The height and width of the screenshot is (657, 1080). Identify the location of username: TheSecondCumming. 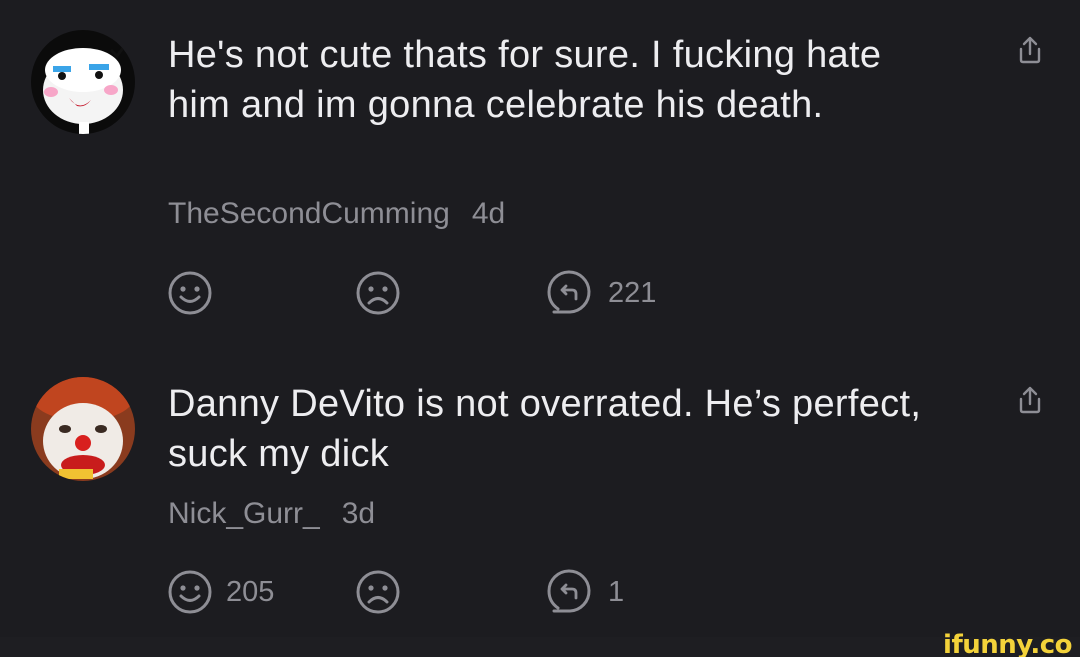
(309, 213).